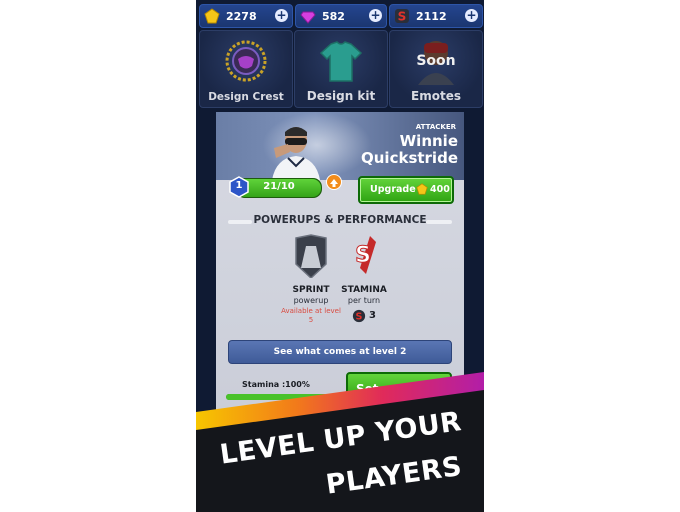 This screenshot has width=680, height=512. Describe the element at coordinates (440, 189) in the screenshot. I see `upgrade-cost: 400` at that location.